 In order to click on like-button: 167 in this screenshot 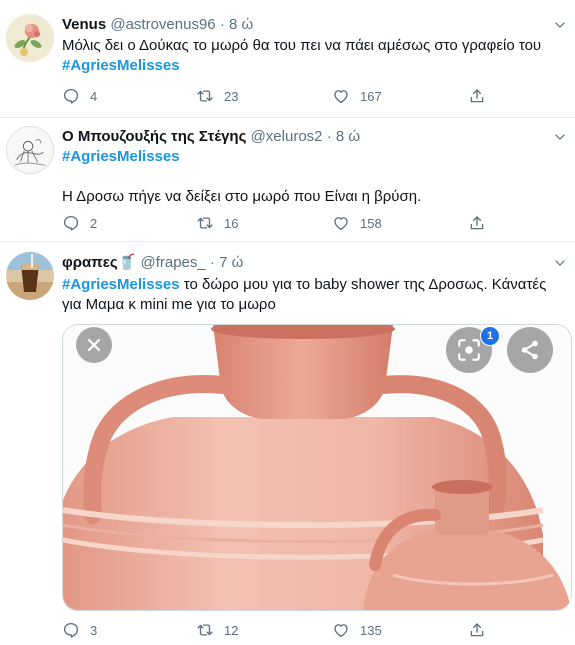, I will do `click(357, 96)`.